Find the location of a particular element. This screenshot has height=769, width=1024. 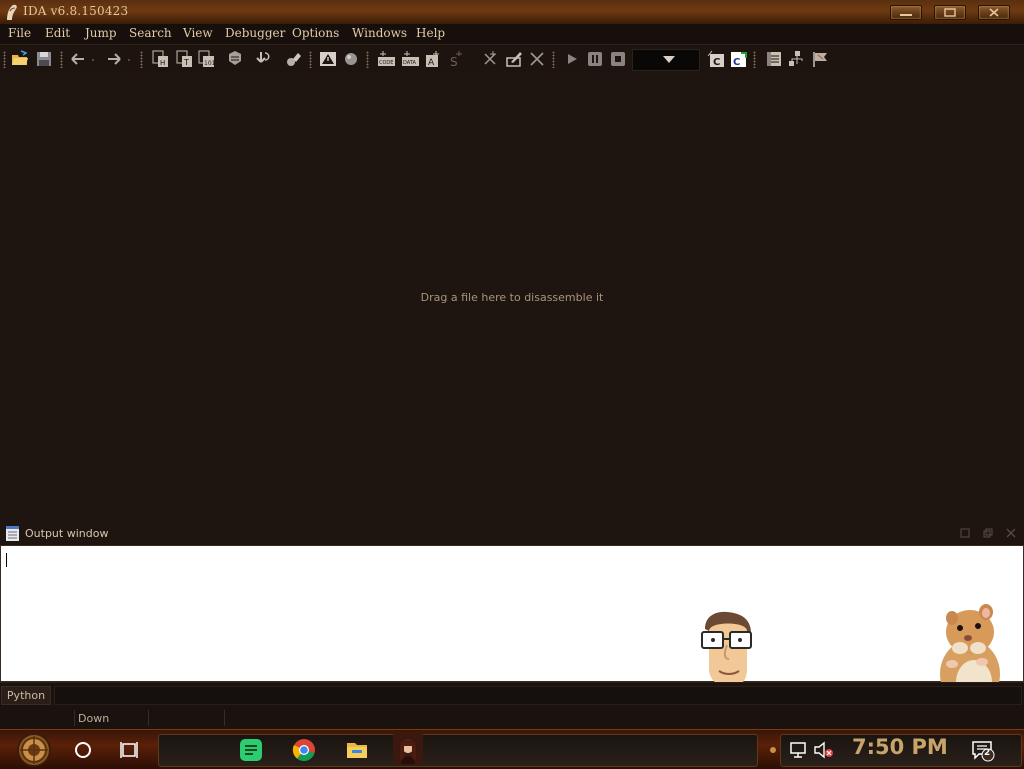

pane-float-icon is located at coordinates (988, 533).